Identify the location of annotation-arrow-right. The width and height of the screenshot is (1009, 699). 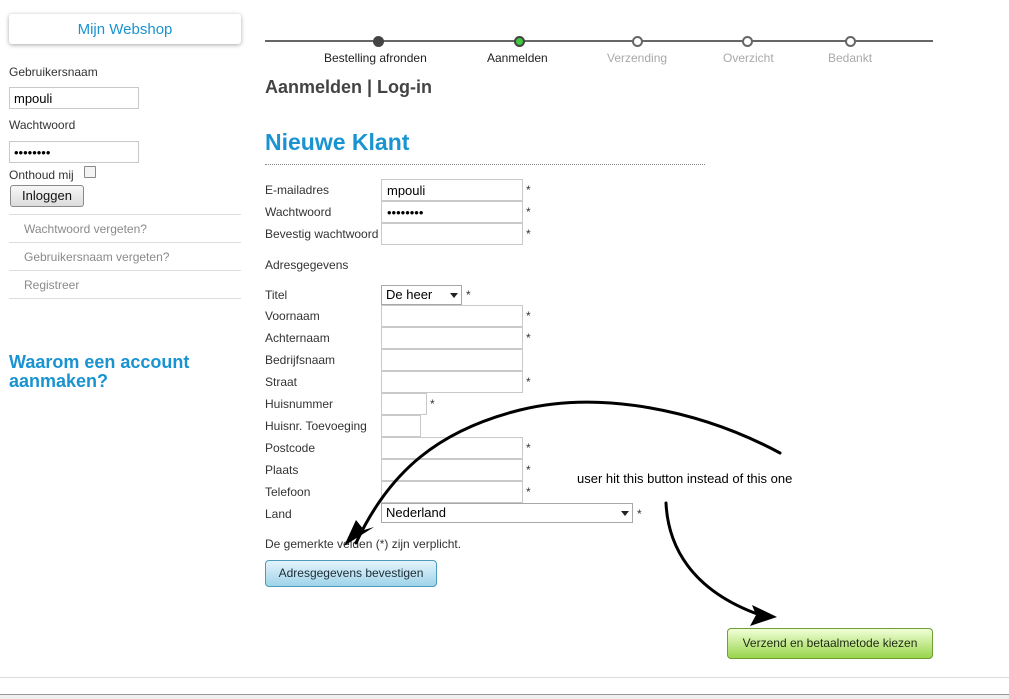
(713, 559).